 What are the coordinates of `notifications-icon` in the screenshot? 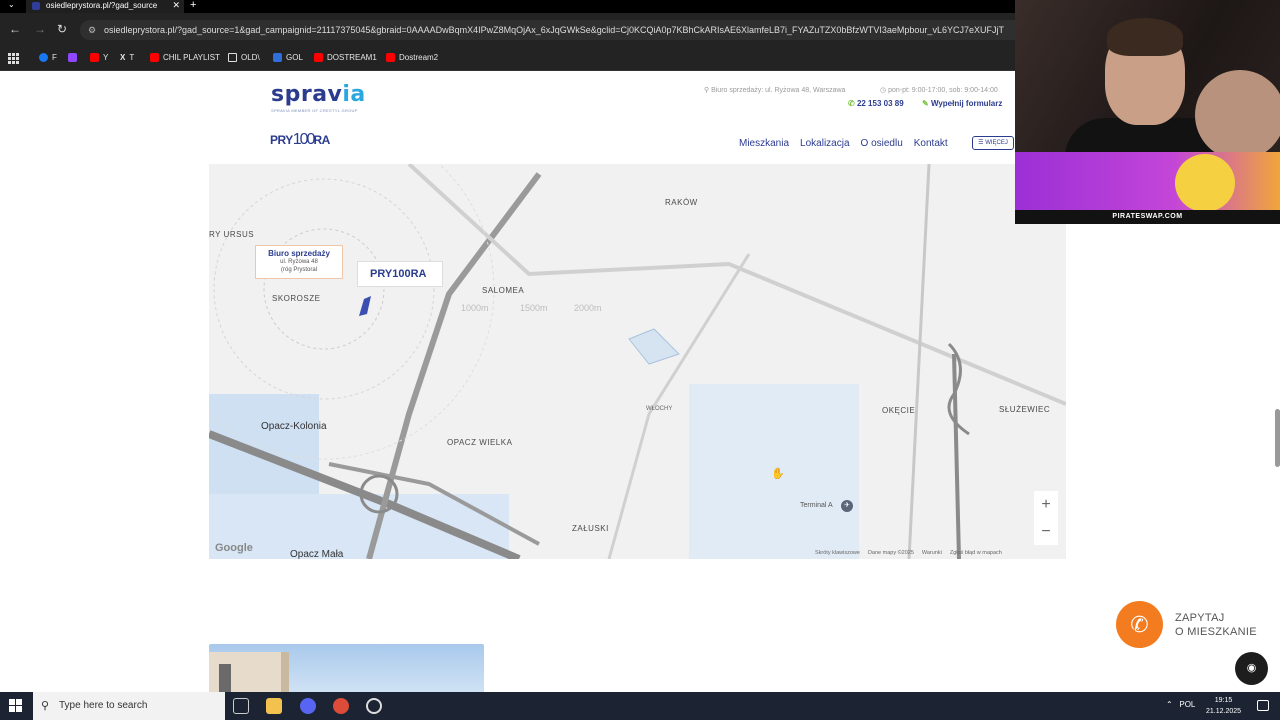 It's located at (1263, 705).